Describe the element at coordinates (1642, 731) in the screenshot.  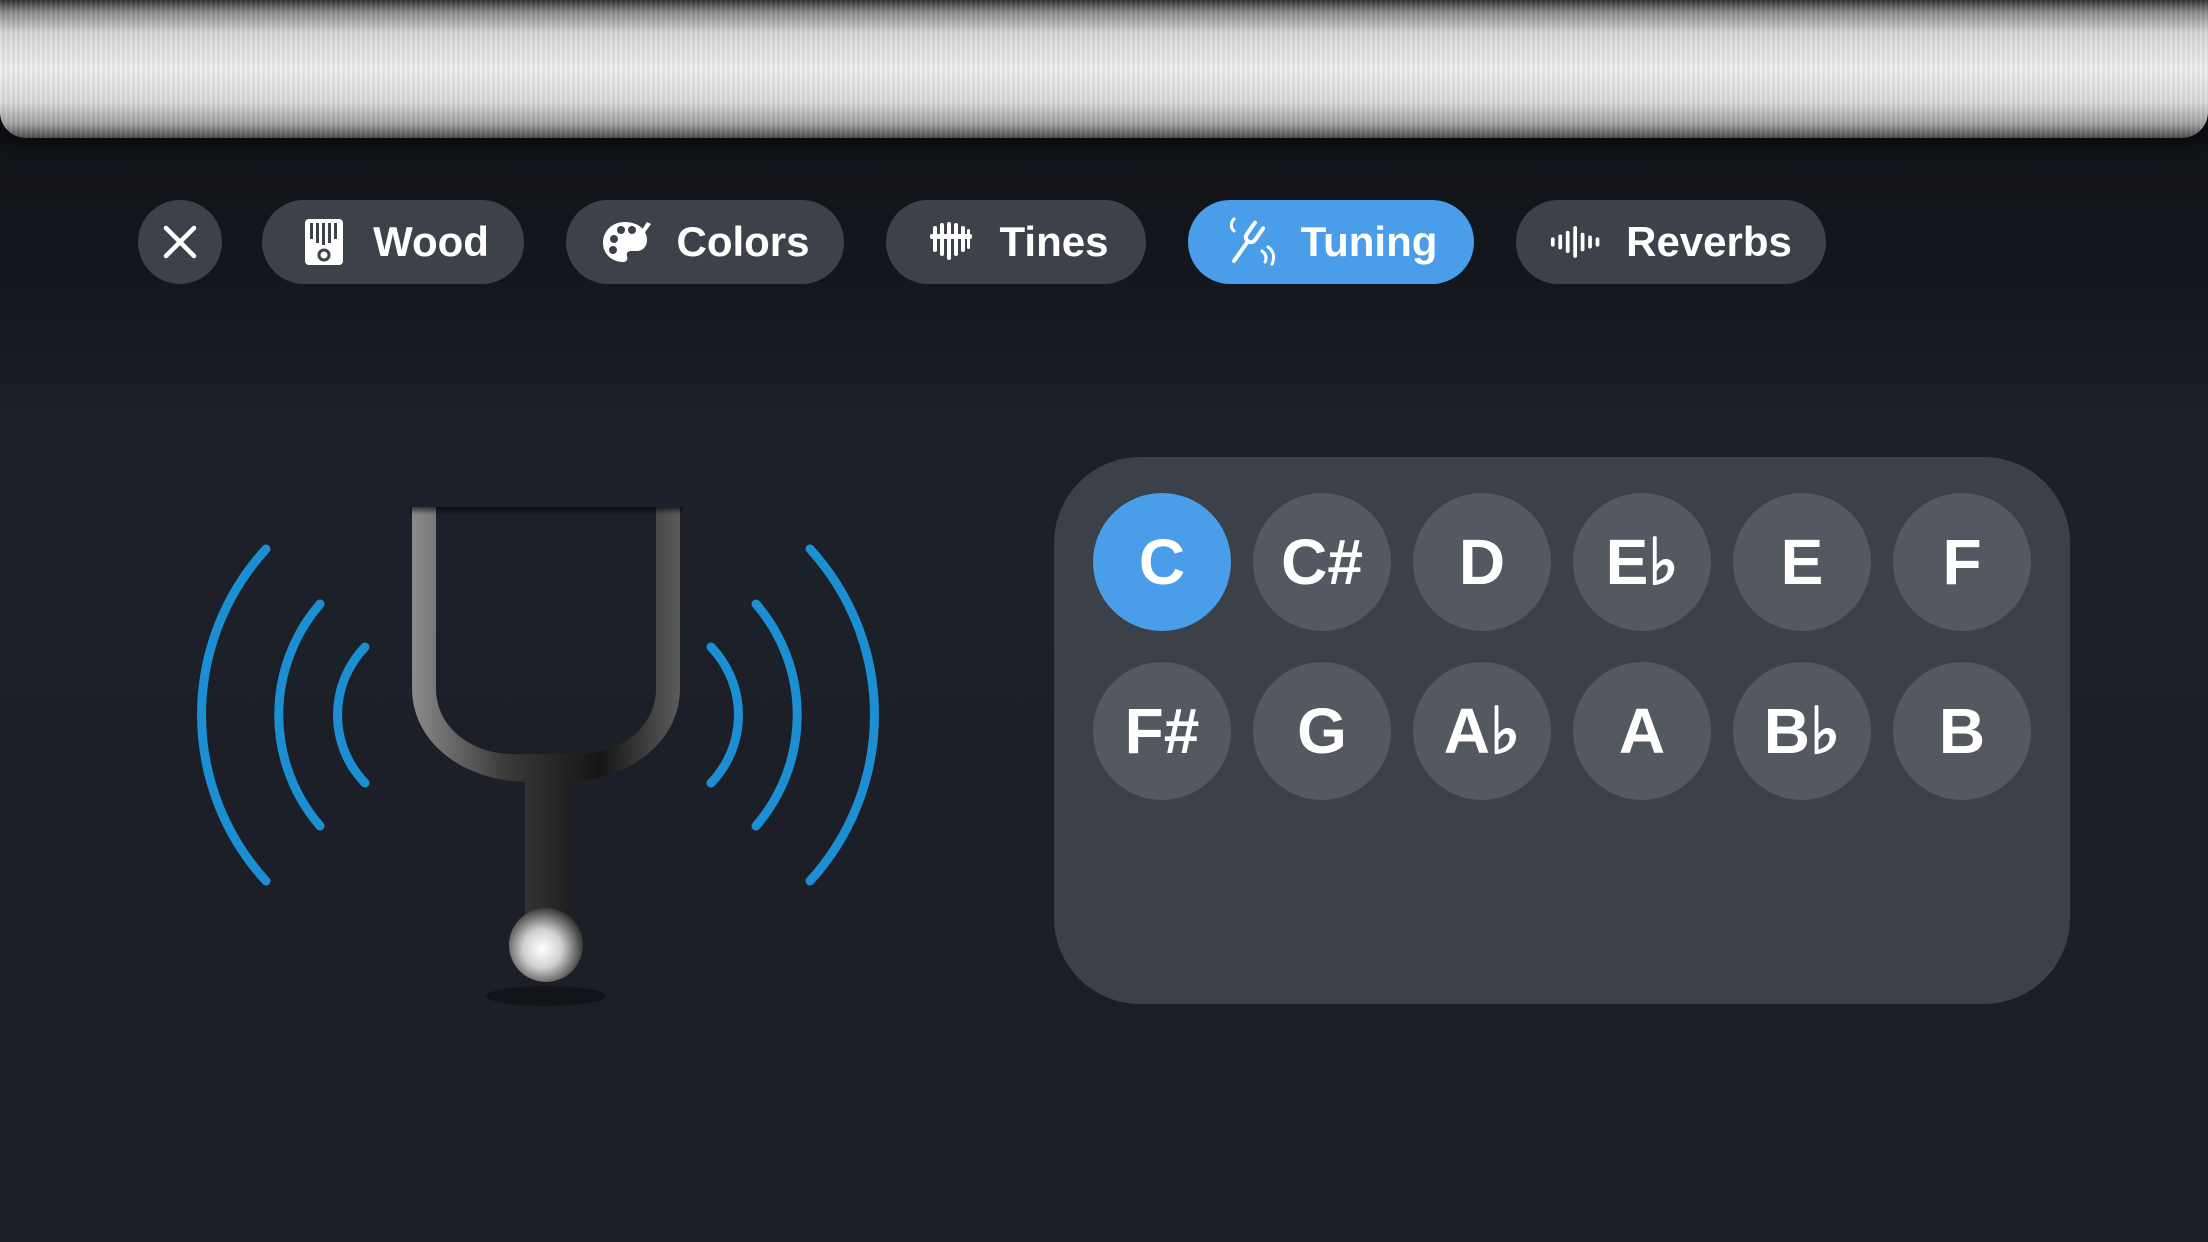
I see `note-button-a: A` at that location.